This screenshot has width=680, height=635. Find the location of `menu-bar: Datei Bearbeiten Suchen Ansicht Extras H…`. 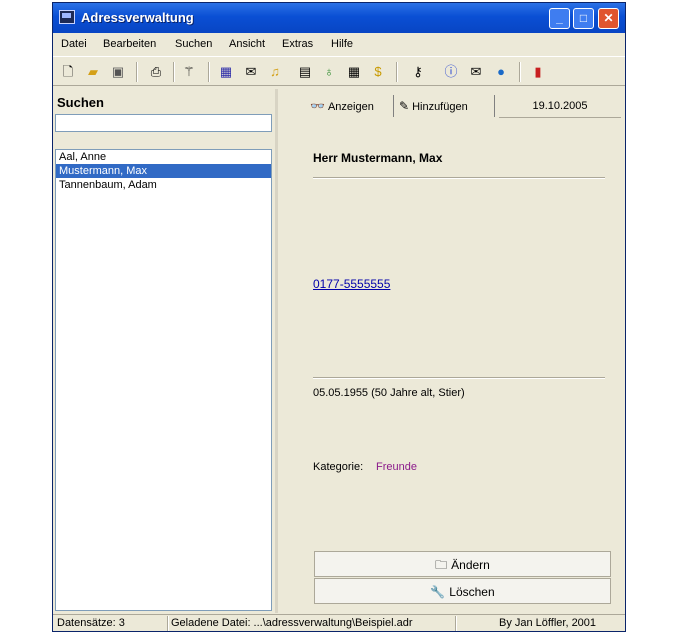

menu-bar: Datei Bearbeiten Suchen Ansicht Extras H… is located at coordinates (339, 44).